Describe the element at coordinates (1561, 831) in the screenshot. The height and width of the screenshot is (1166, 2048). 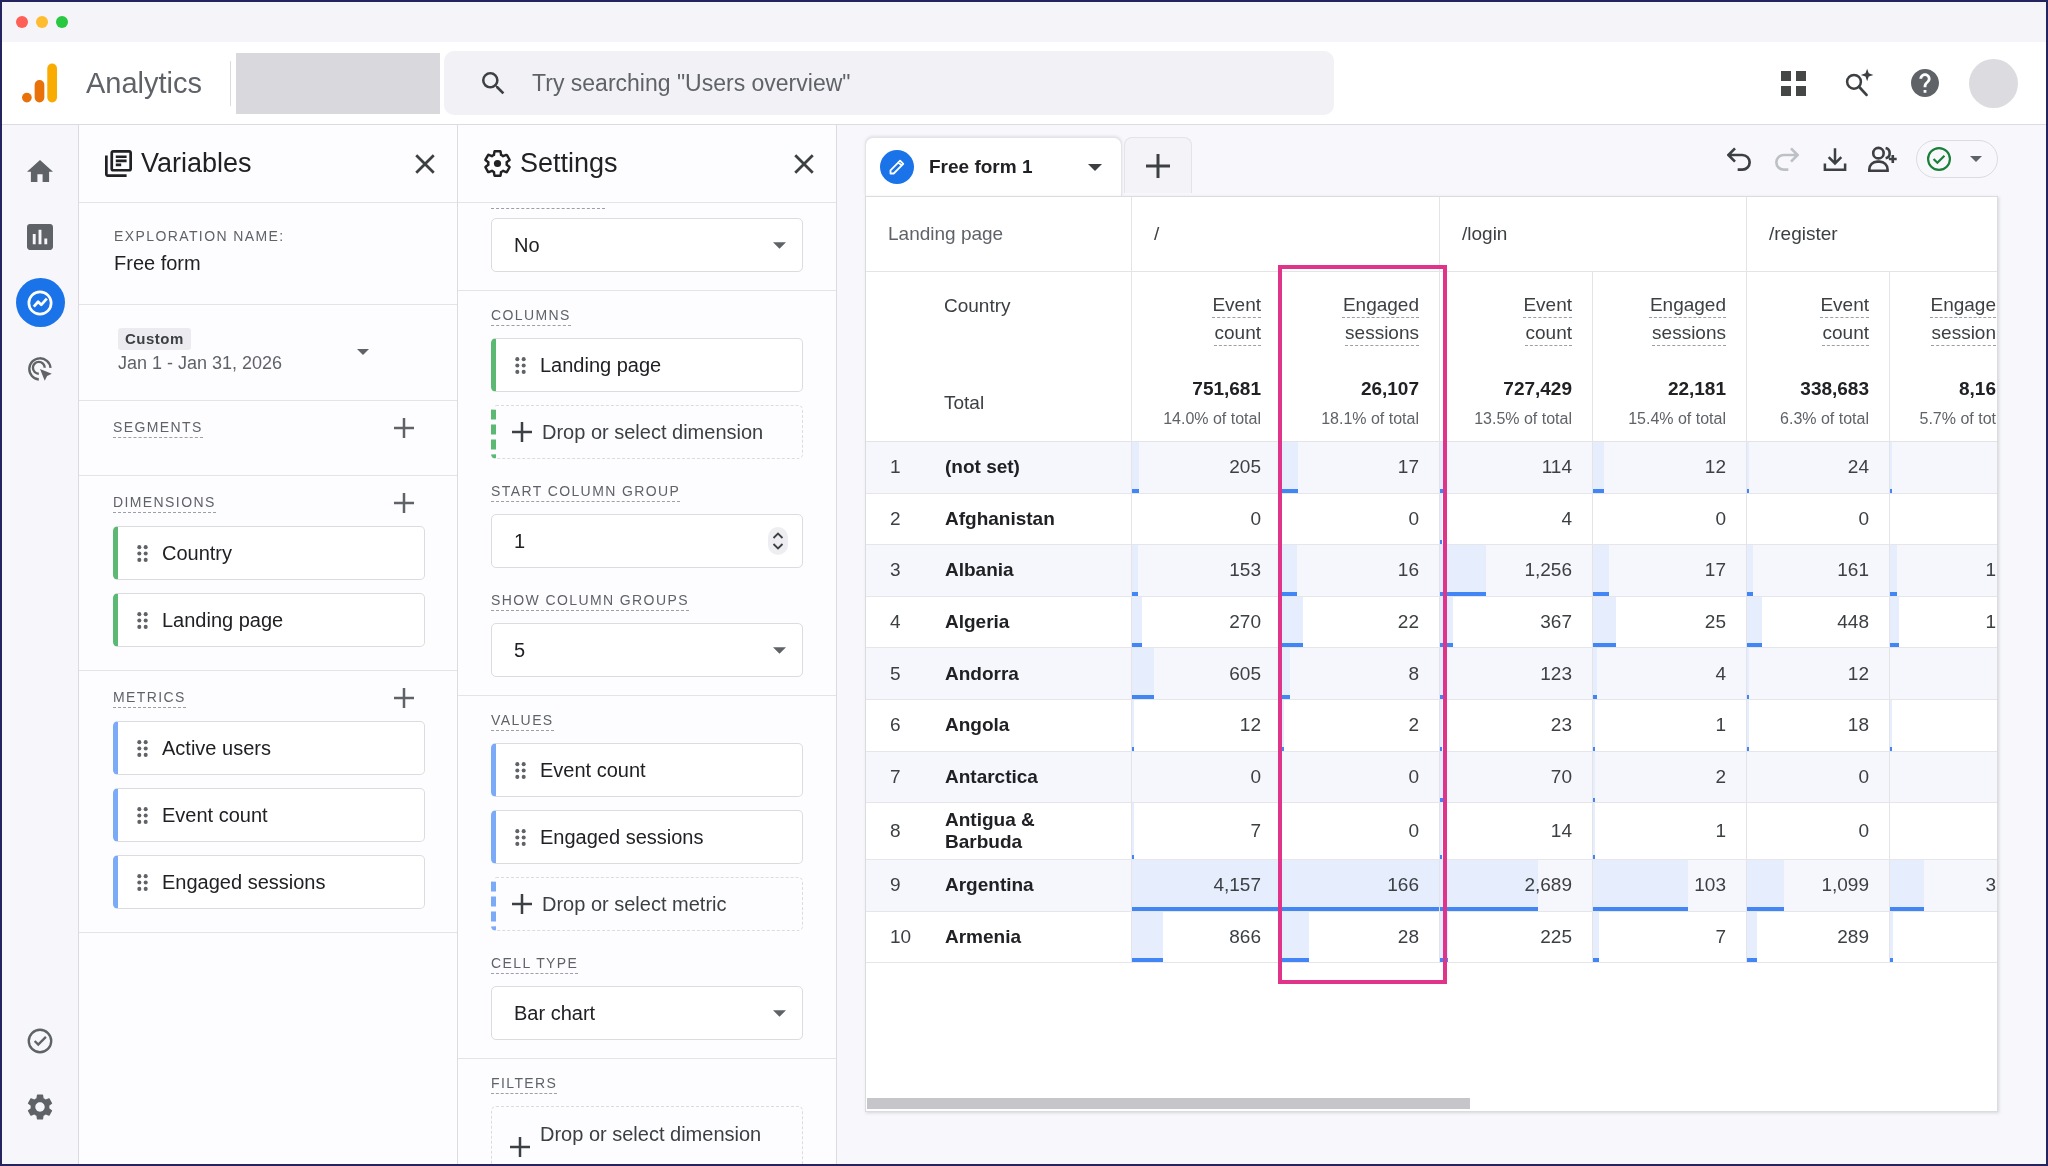
I see `cell-value: 14` at that location.